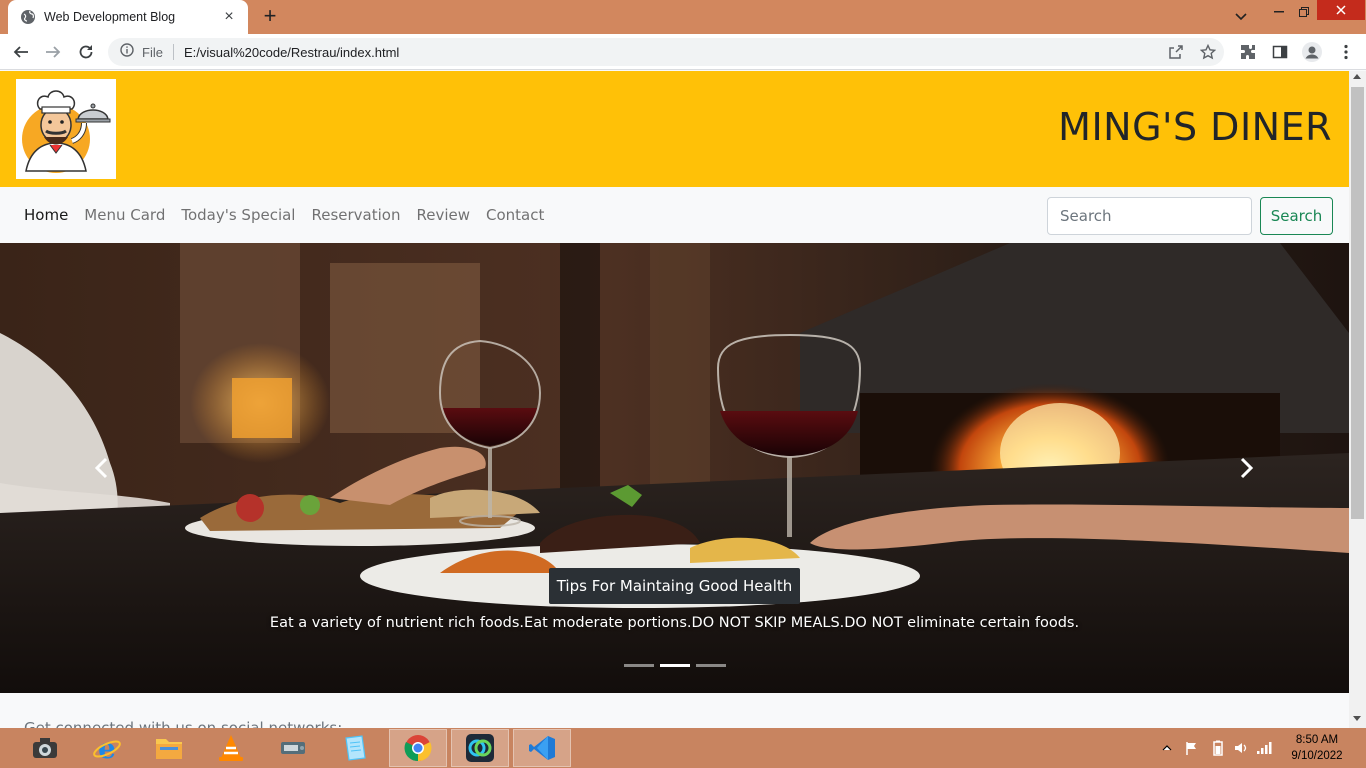  Describe the element at coordinates (110, 17) in the screenshot. I see `tab-title: Web Development Blog` at that location.